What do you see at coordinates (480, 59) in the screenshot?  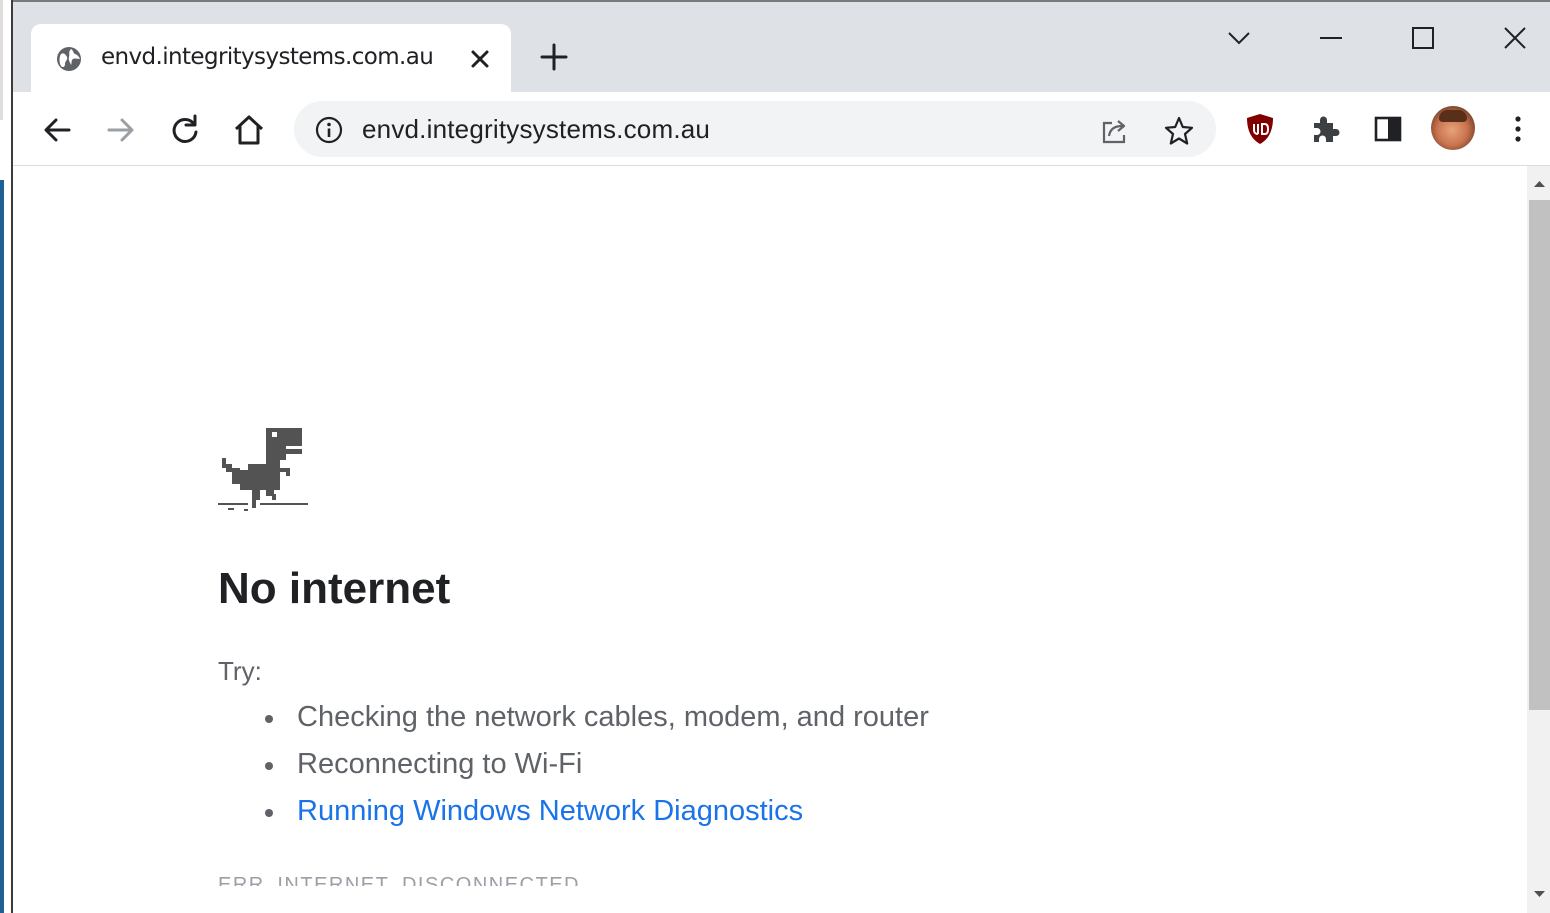 I see `close-tab-icon` at bounding box center [480, 59].